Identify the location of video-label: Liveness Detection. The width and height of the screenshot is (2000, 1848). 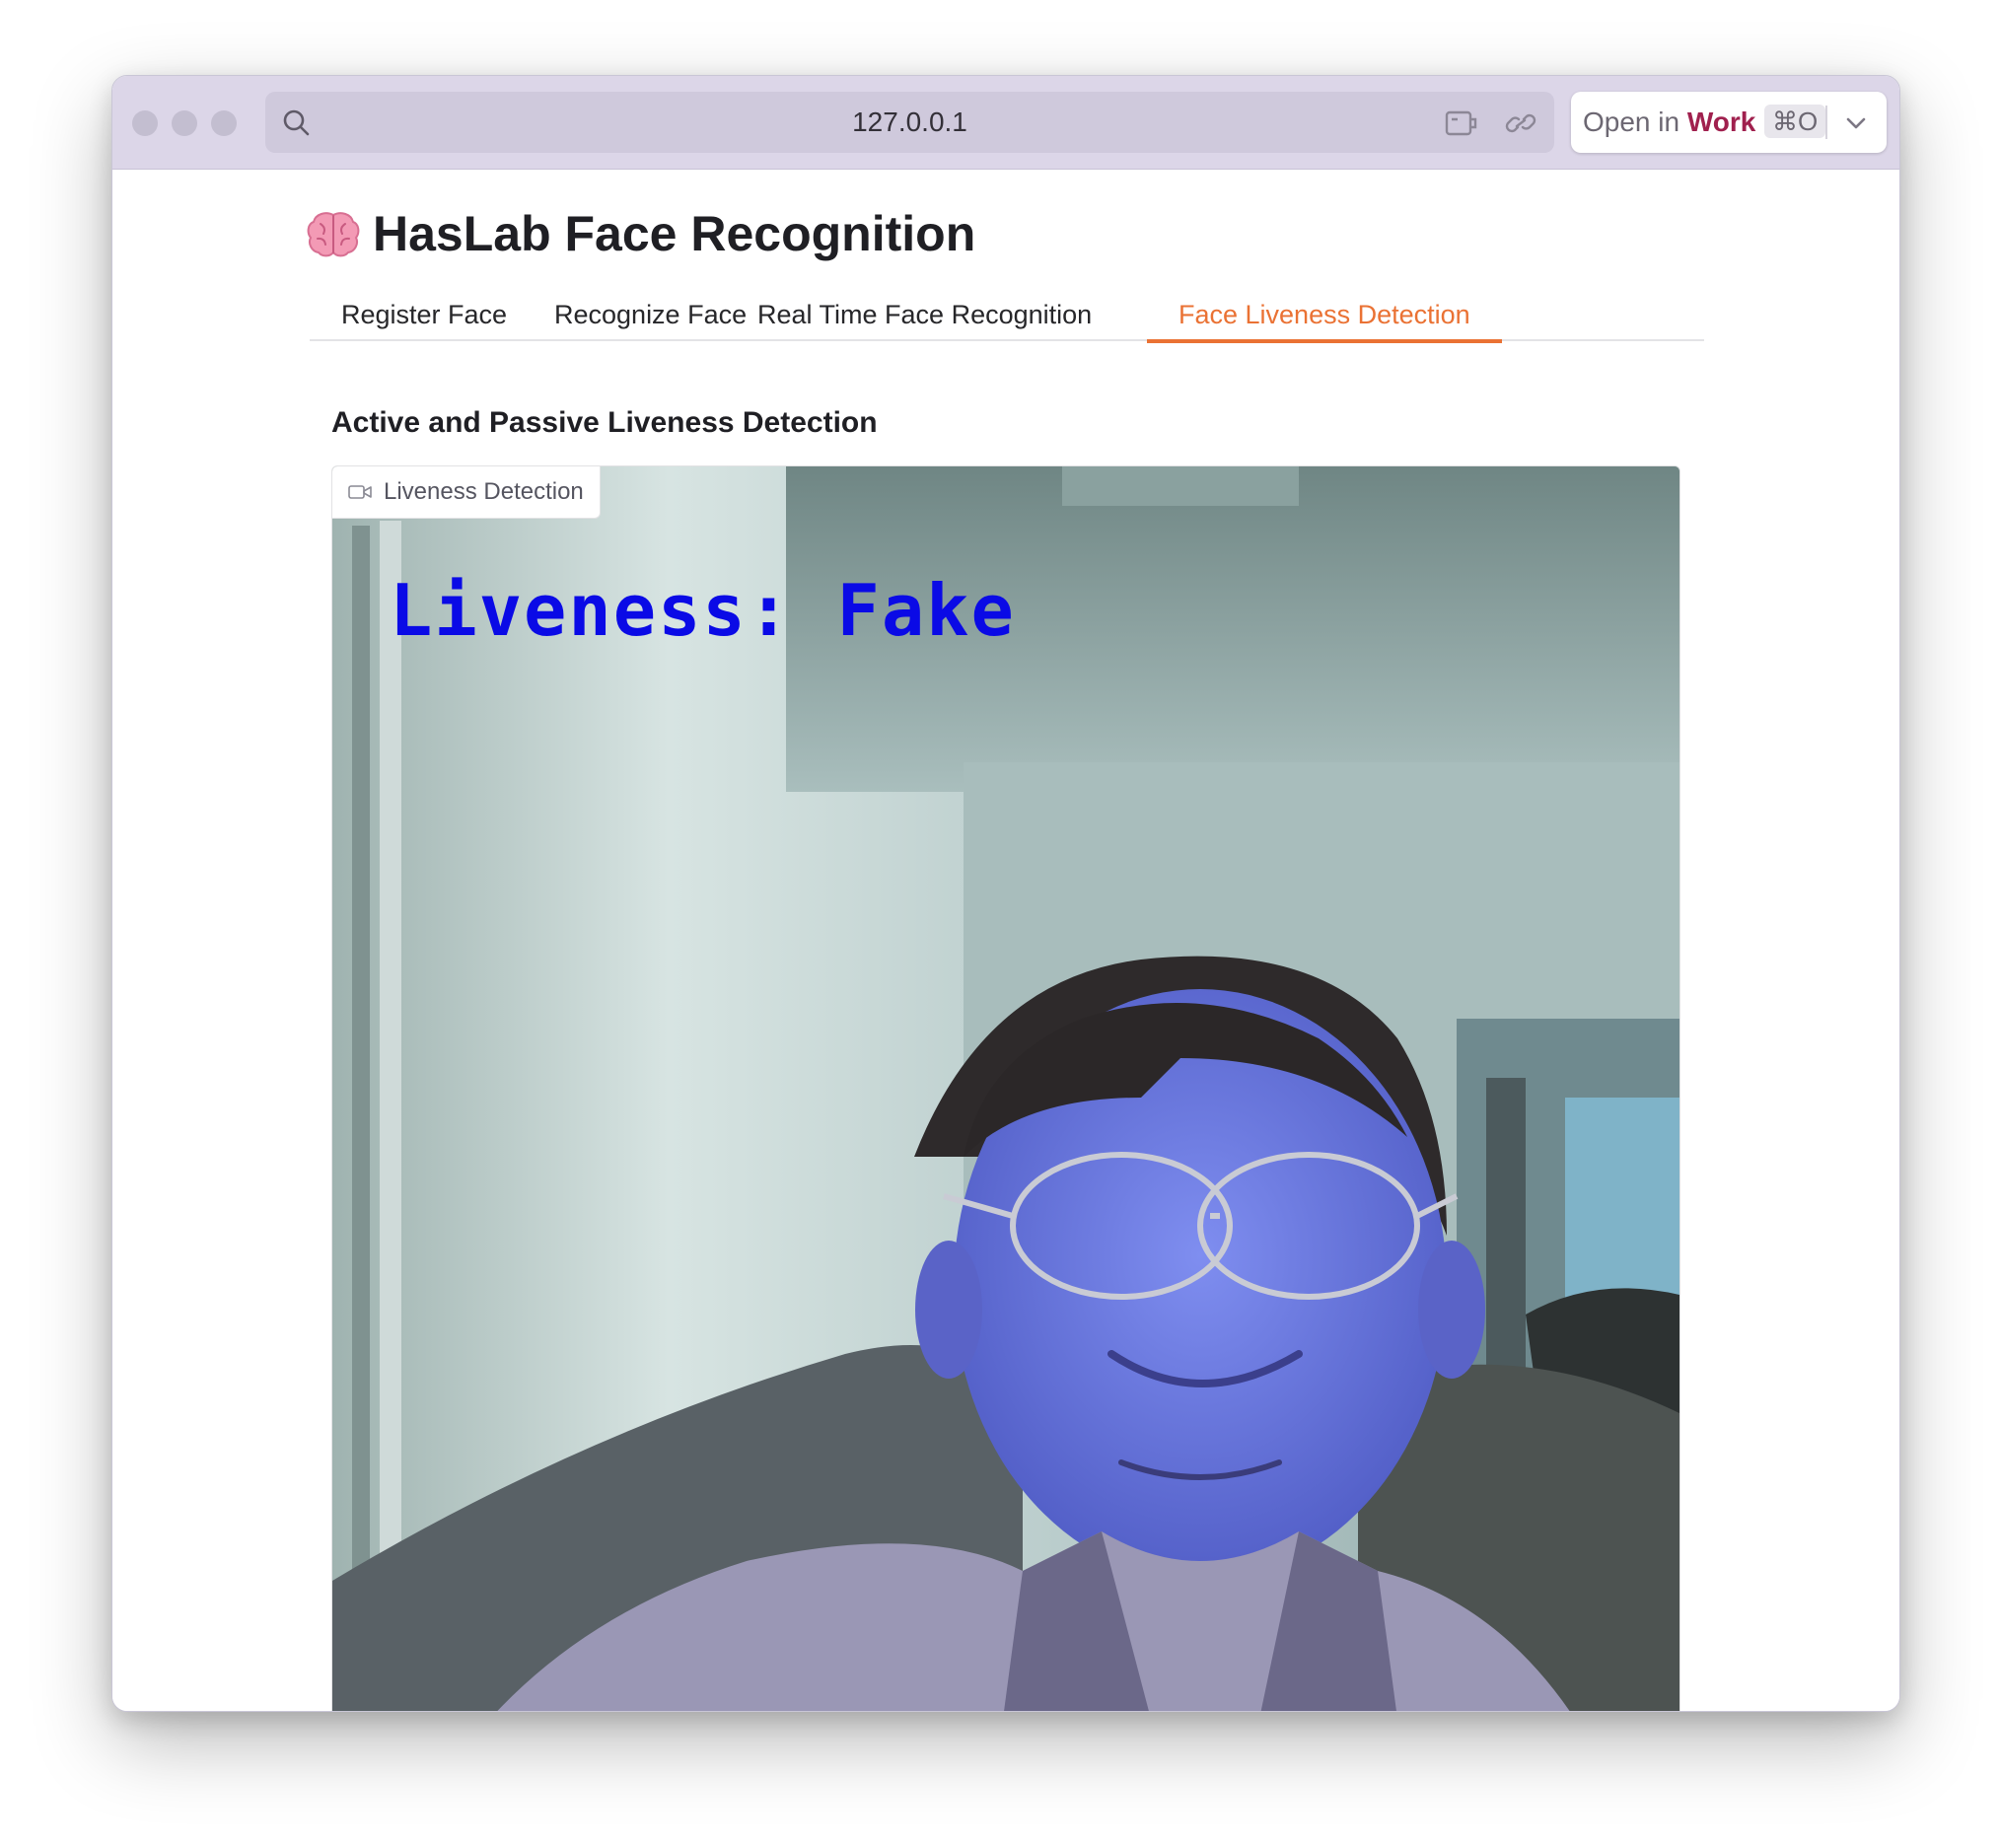
(466, 492).